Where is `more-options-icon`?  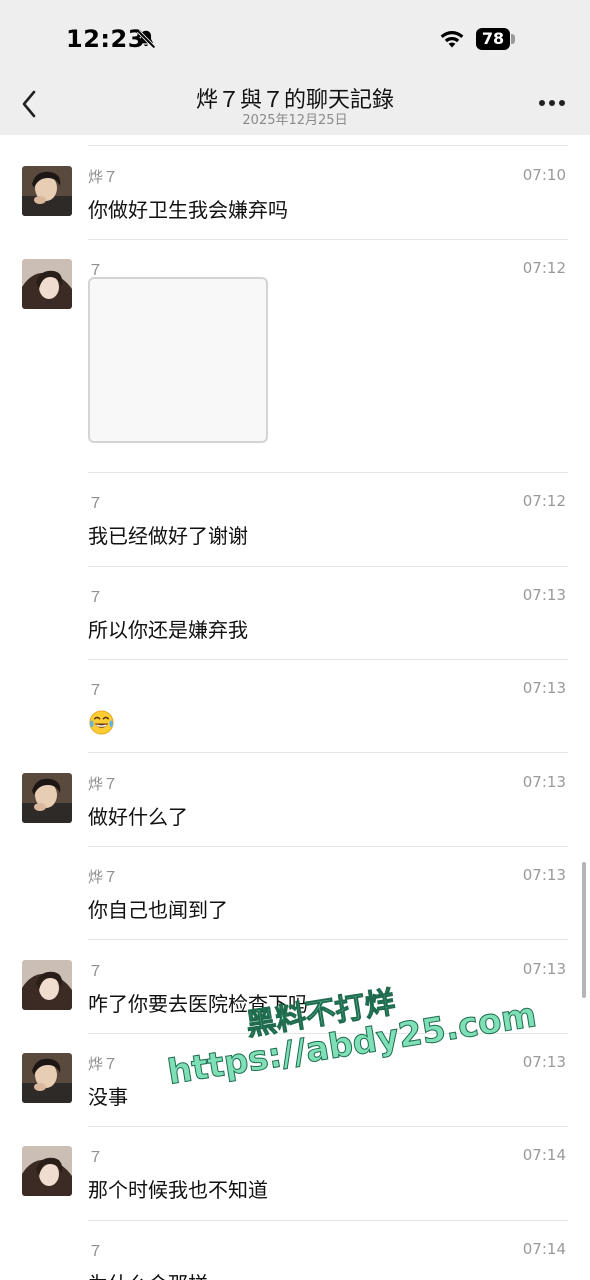 more-options-icon is located at coordinates (552, 103).